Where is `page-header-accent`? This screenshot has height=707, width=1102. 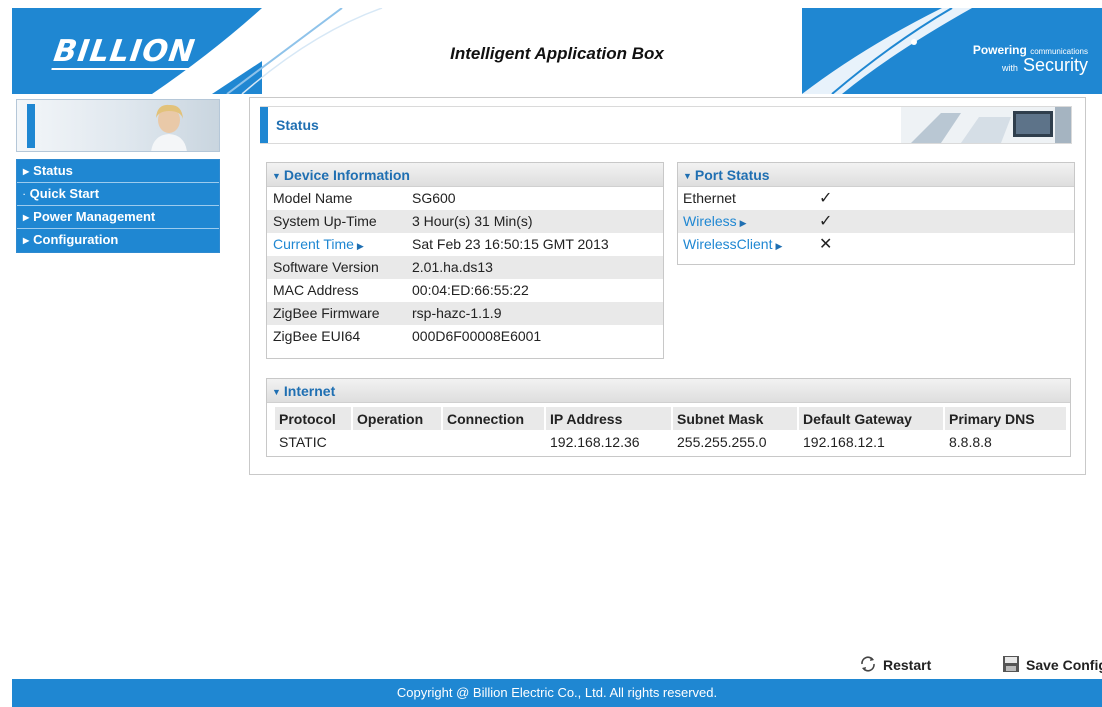 page-header-accent is located at coordinates (264, 125).